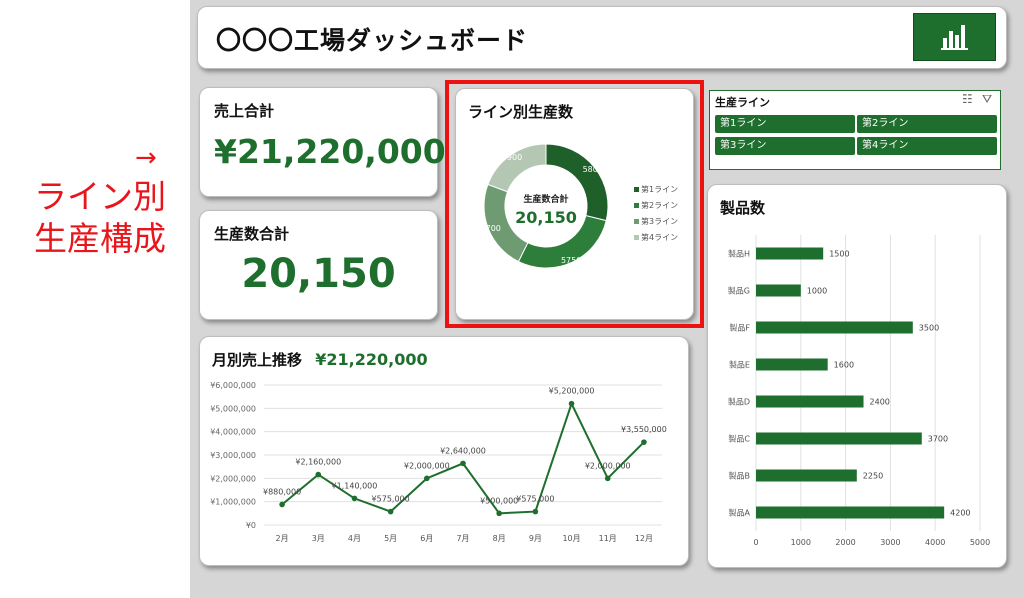  Describe the element at coordinates (927, 124) in the screenshot. I see `slicer-item-line2: 第2ライン` at that location.